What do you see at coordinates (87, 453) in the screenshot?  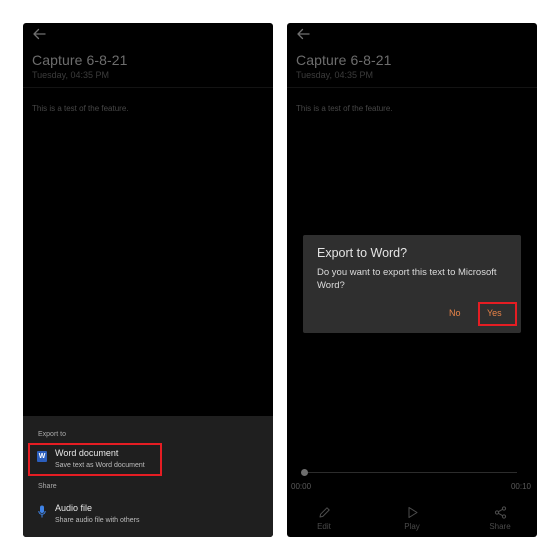 I see `word-document-title: Word document` at bounding box center [87, 453].